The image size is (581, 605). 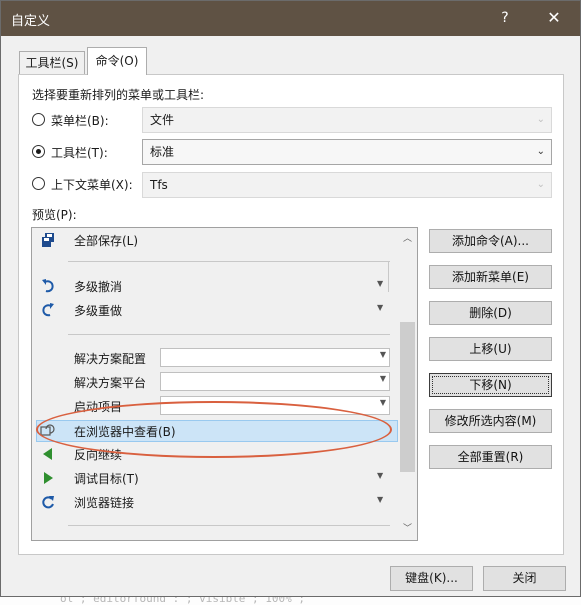 What do you see at coordinates (98, 407) in the screenshot?
I see `list-item-label: 启动项目` at bounding box center [98, 407].